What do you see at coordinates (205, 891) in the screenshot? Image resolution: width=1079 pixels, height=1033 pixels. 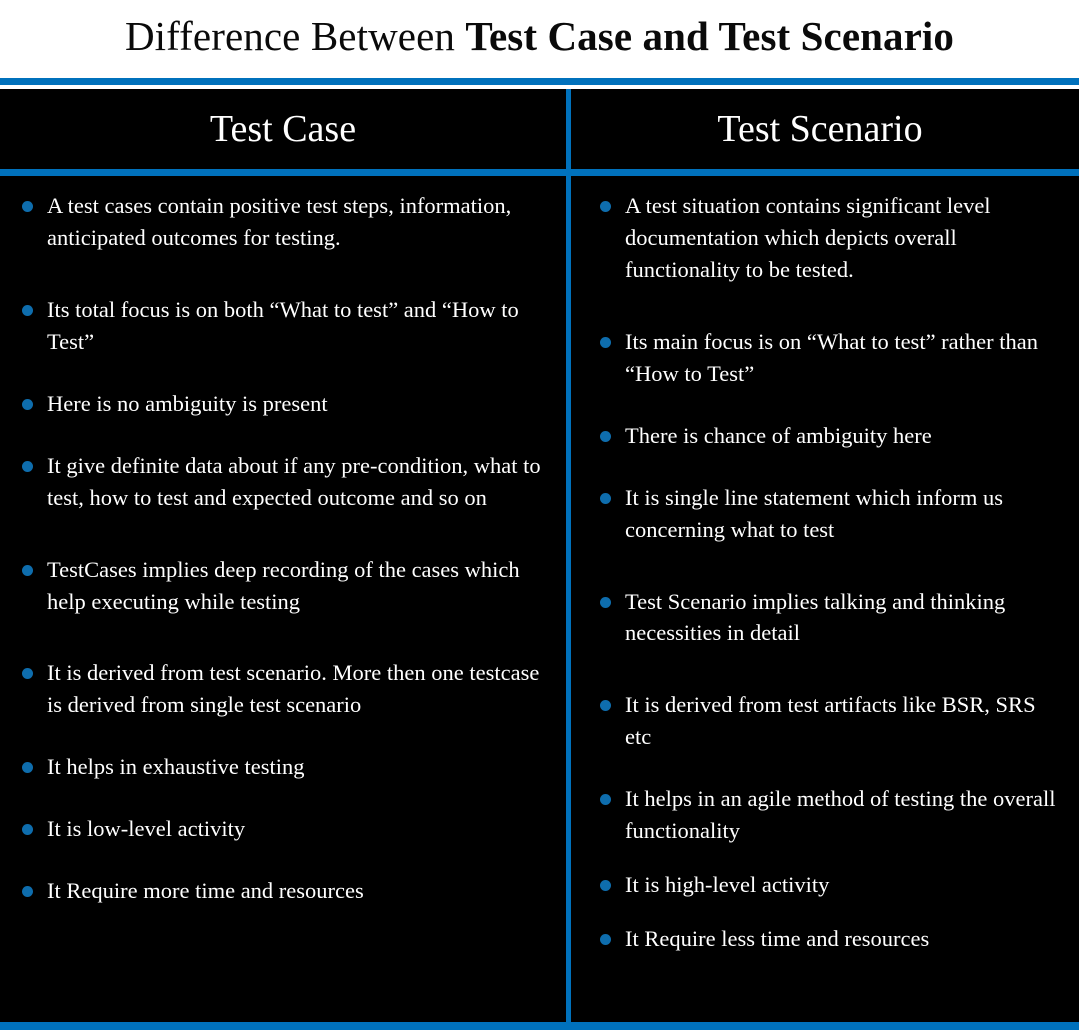 I see `list-item-text: It Require more time and resources` at bounding box center [205, 891].